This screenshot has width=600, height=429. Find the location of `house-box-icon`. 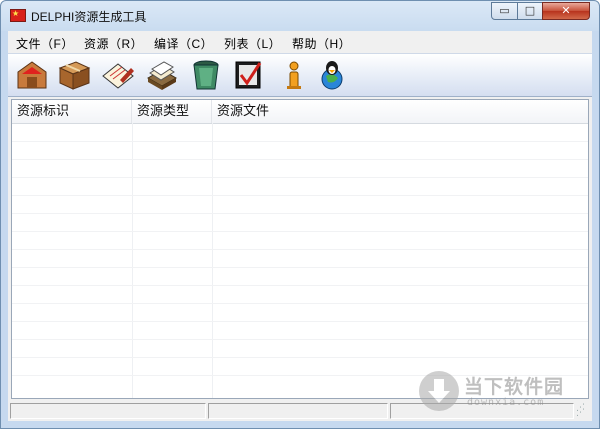

house-box-icon is located at coordinates (32, 75).